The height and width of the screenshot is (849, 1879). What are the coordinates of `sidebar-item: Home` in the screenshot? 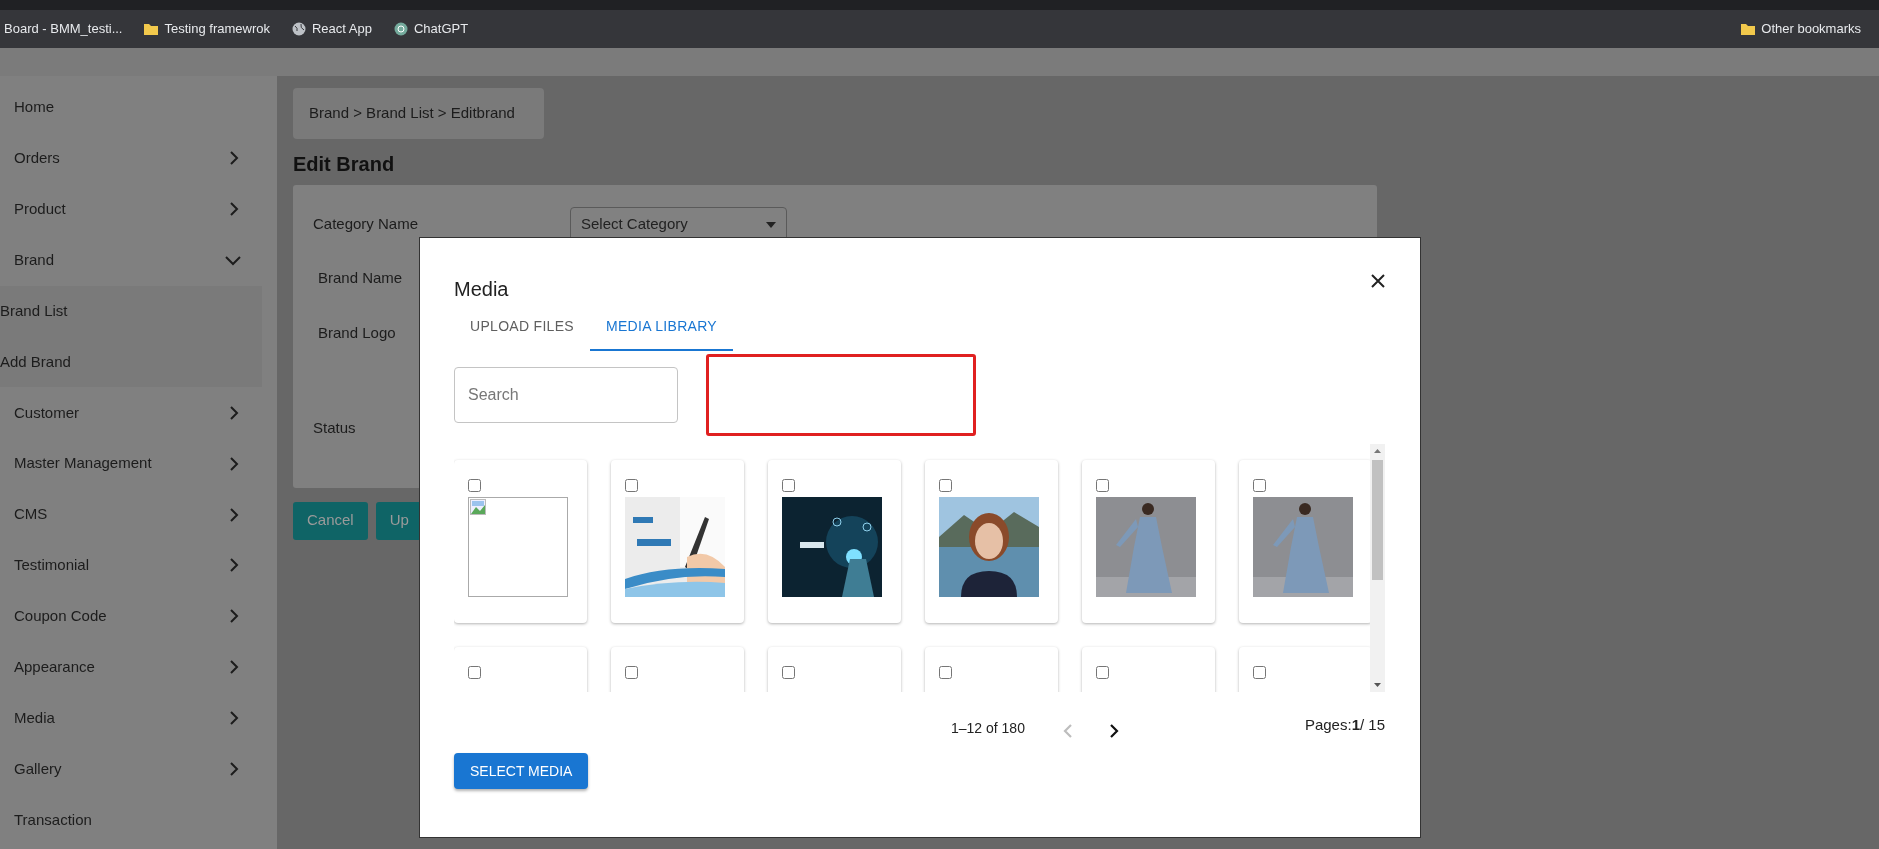 It's located at (138, 107).